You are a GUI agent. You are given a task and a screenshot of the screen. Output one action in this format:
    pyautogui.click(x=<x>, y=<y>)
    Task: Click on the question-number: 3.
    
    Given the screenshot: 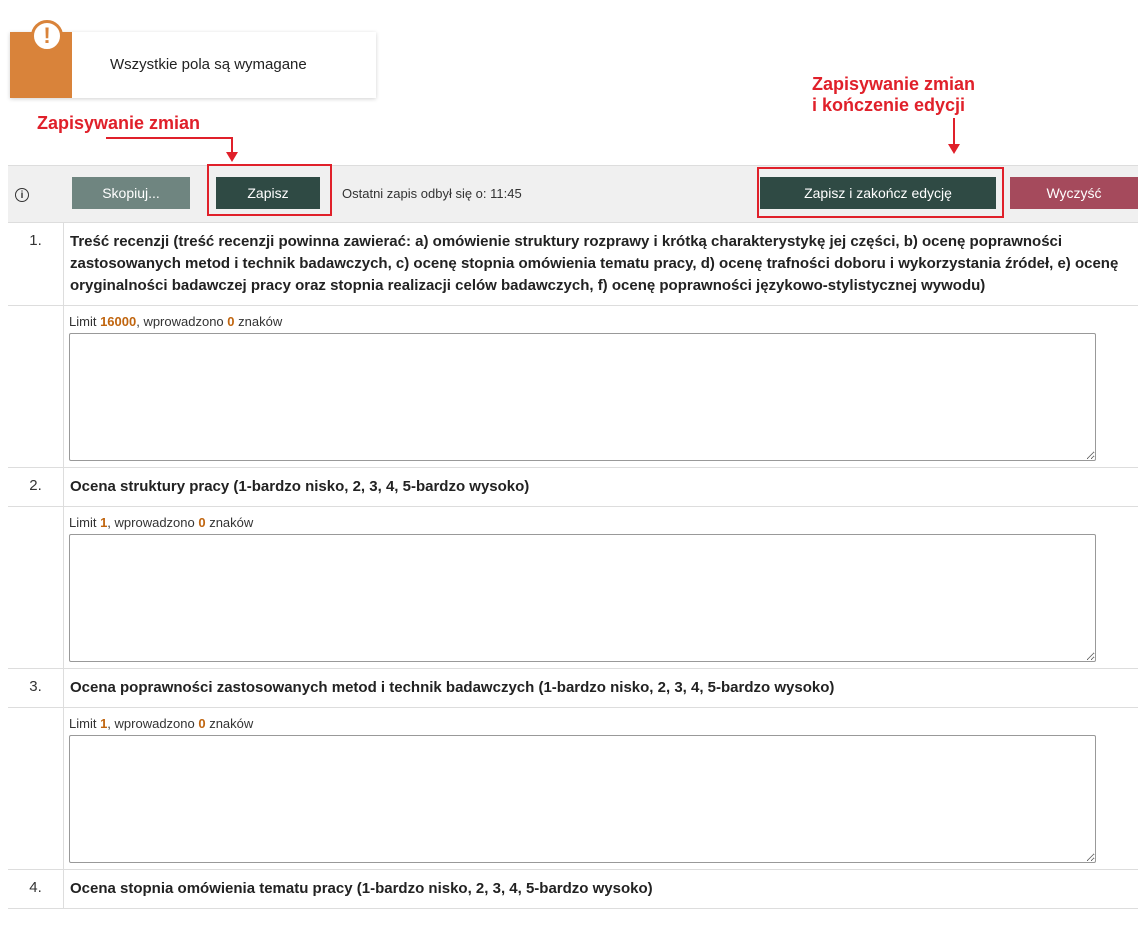 What is the action you would take?
    pyautogui.click(x=36, y=688)
    